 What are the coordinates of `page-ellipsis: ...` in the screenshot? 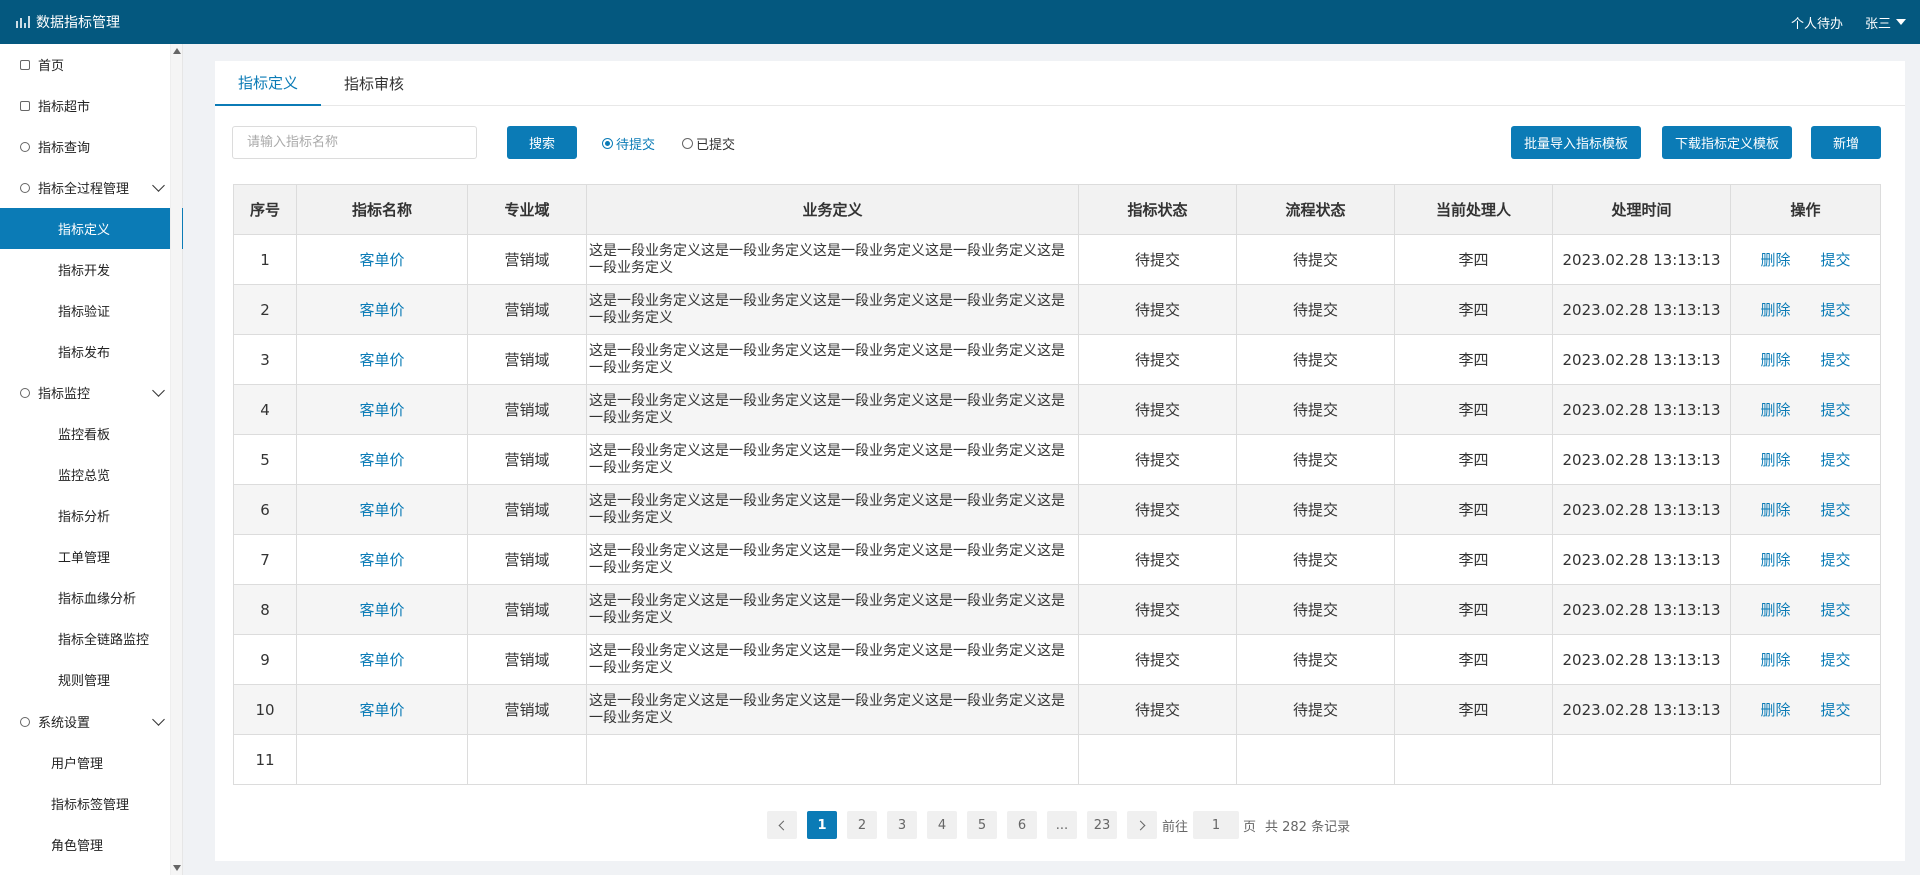 It's located at (1062, 825).